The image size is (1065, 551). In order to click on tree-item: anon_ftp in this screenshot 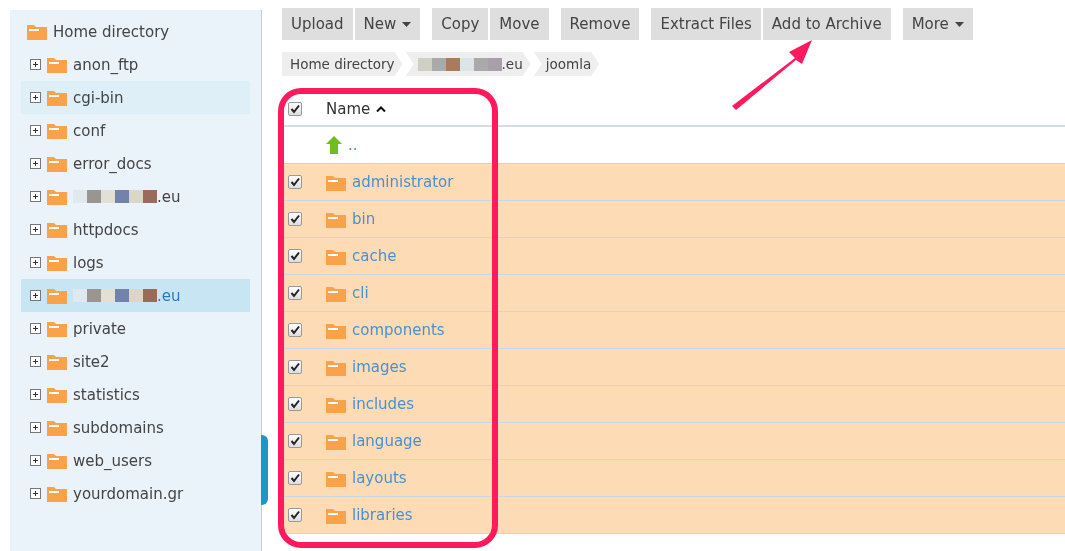, I will do `click(135, 64)`.